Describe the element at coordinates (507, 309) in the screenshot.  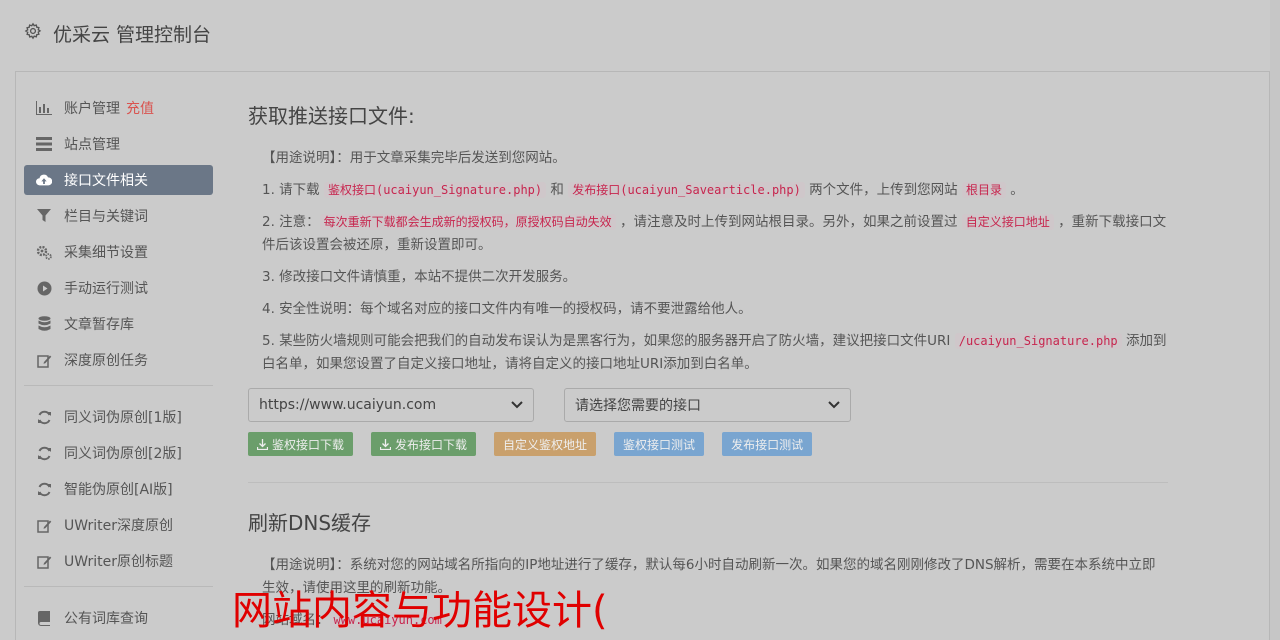
I see `step-4: 4. 安全性说明：每个域名对应的接口文件内有唯一的授权码，请不要泄露给他人。` at that location.